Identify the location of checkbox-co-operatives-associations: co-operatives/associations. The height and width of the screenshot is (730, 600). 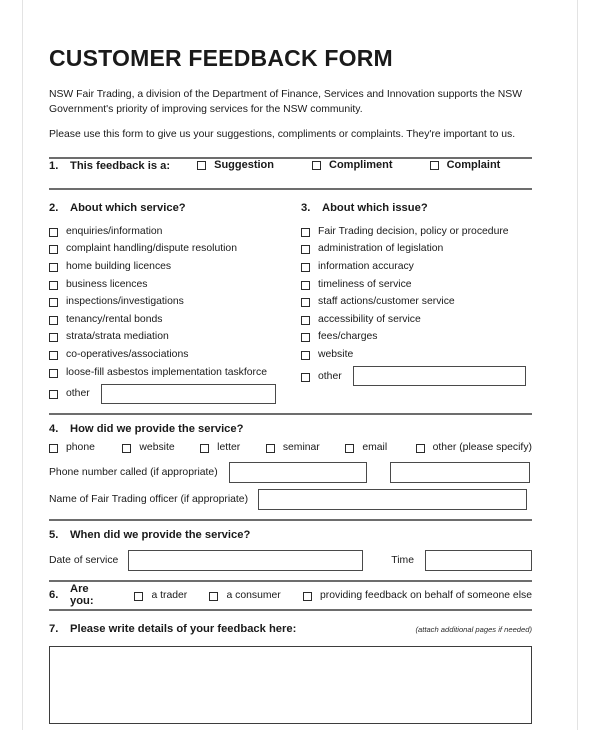
(175, 355).